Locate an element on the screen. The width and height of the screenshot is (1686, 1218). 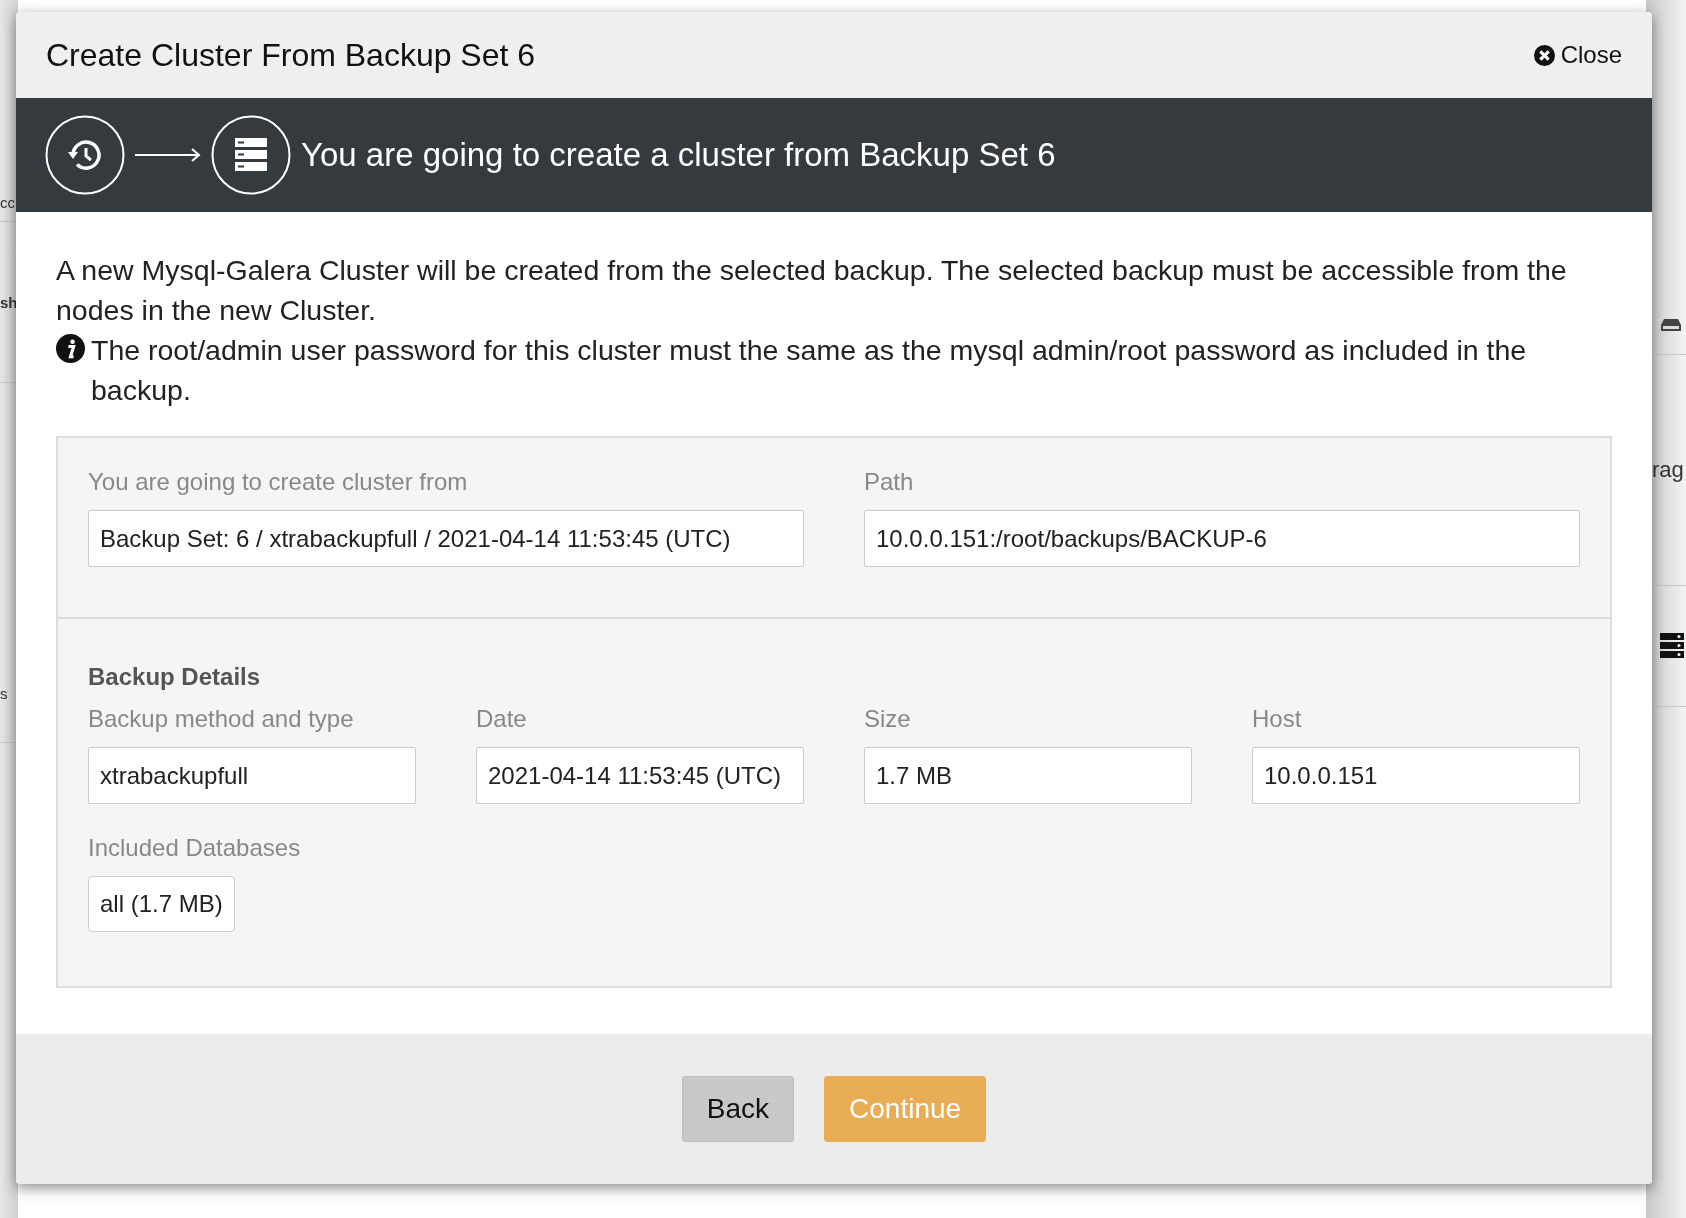
field-label: You are going to create cluster from is located at coordinates (278, 482).